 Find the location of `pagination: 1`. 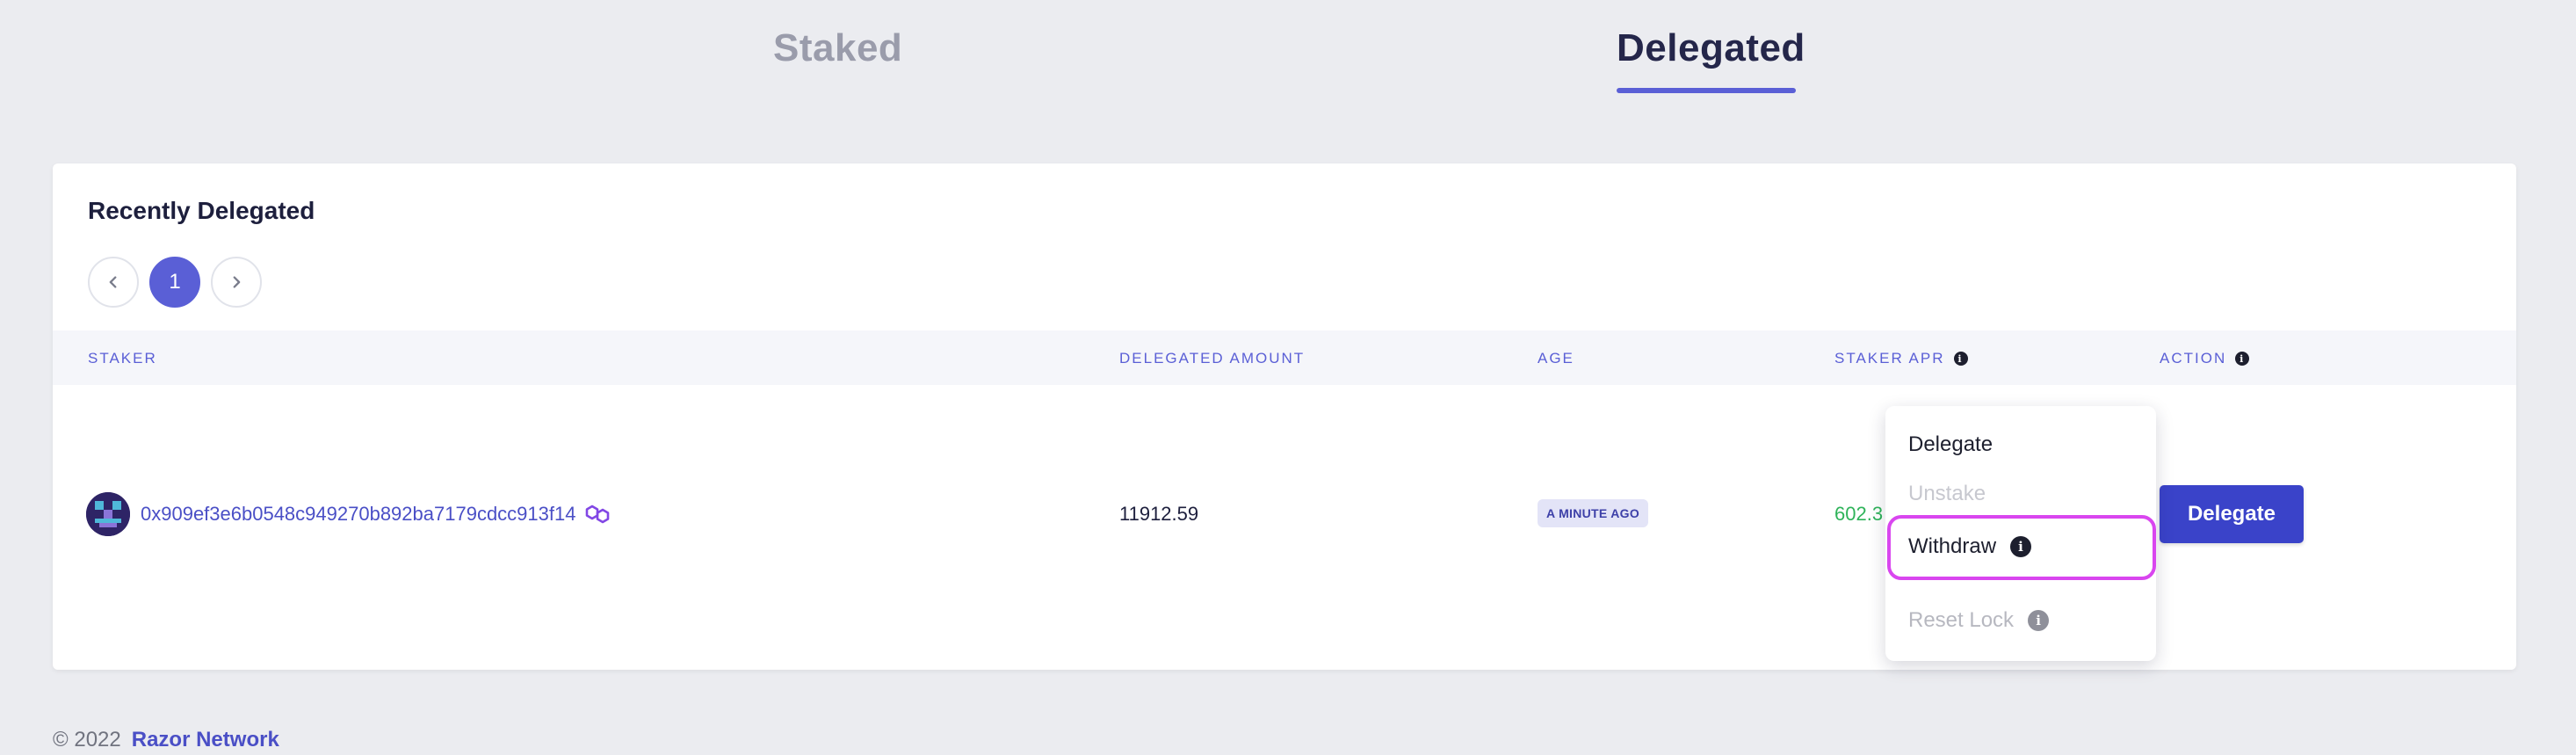

pagination: 1 is located at coordinates (175, 282).